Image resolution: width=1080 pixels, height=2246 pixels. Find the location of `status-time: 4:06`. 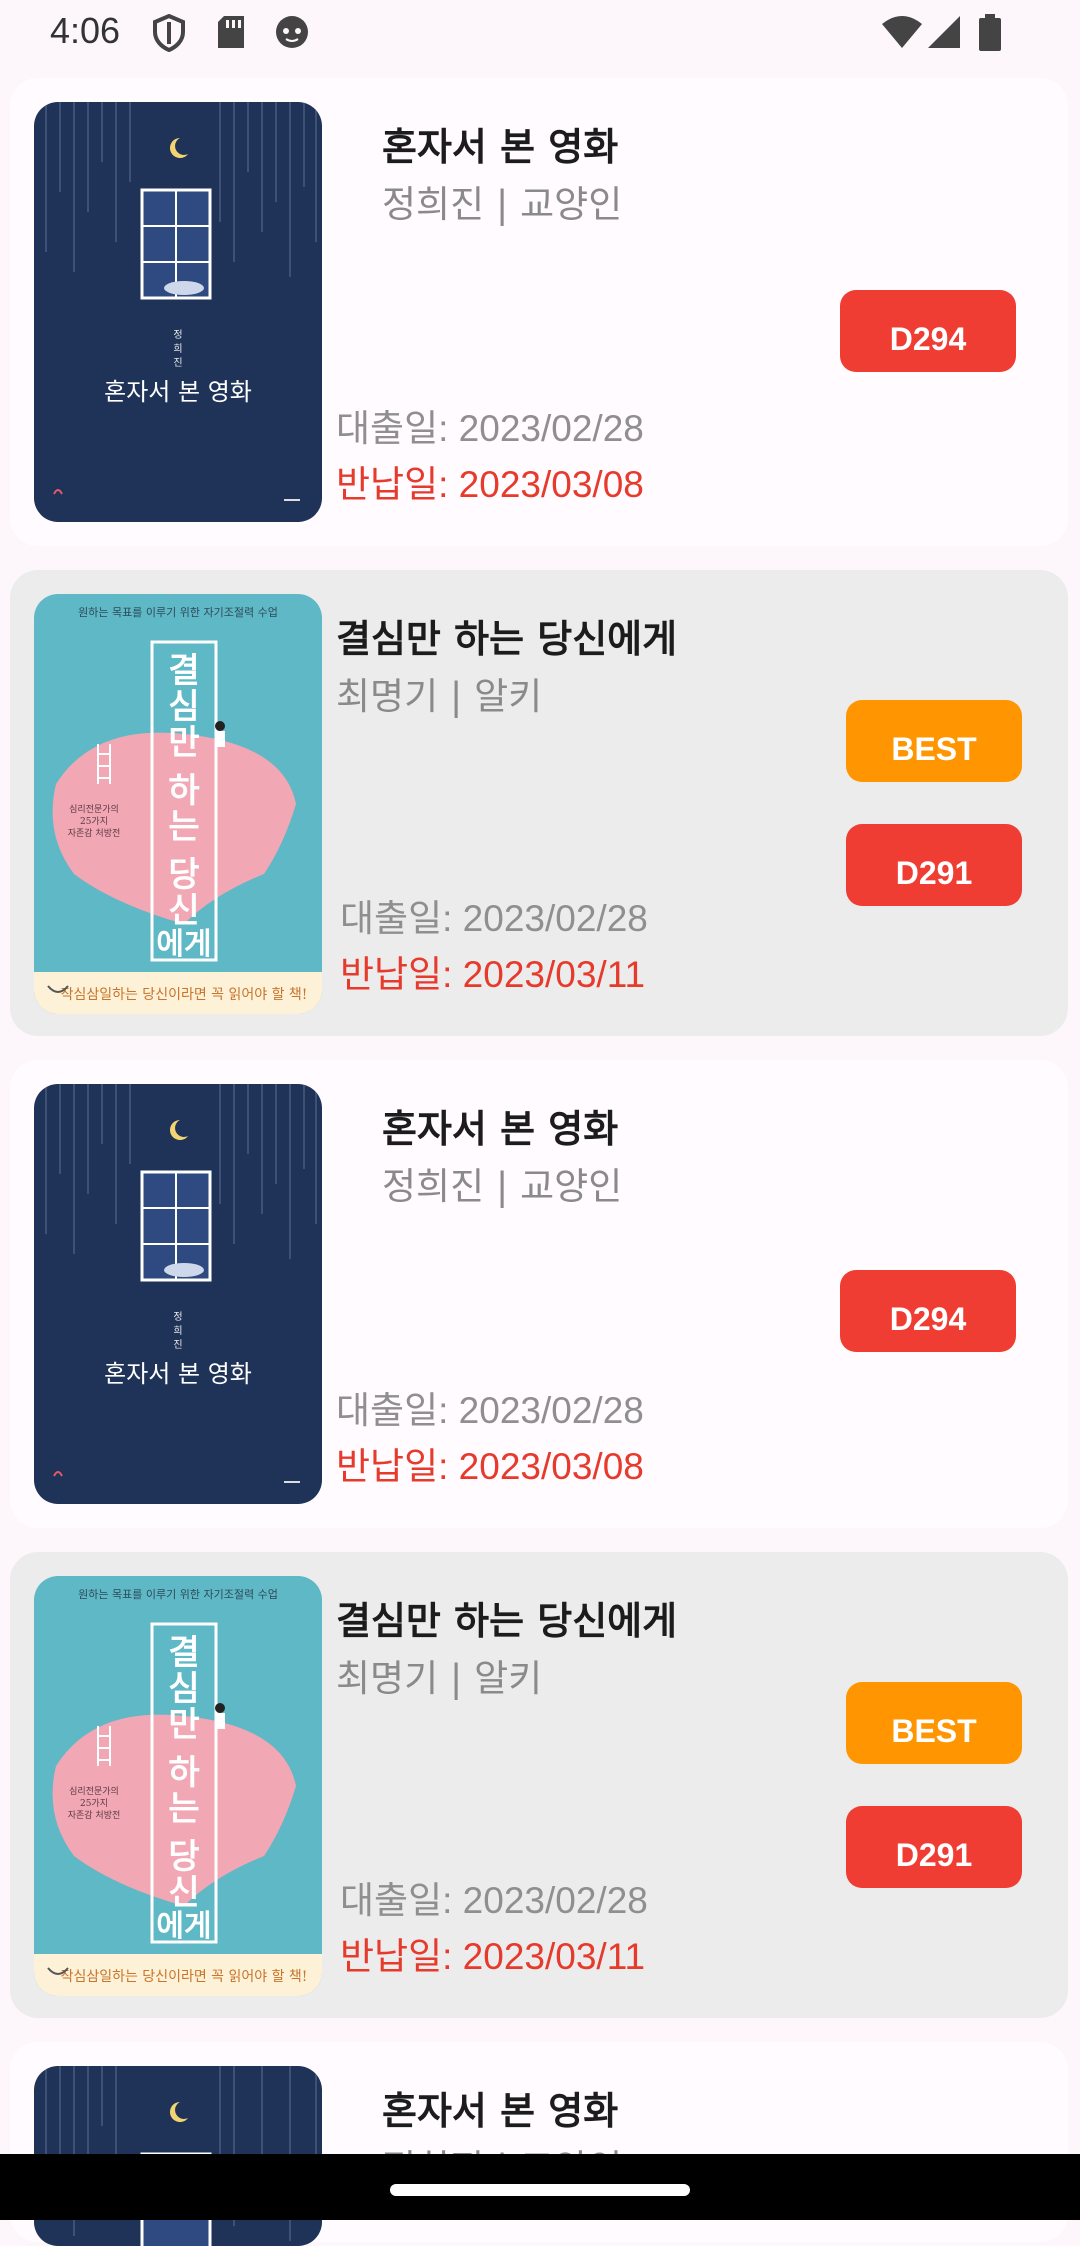

status-time: 4:06 is located at coordinates (85, 30).